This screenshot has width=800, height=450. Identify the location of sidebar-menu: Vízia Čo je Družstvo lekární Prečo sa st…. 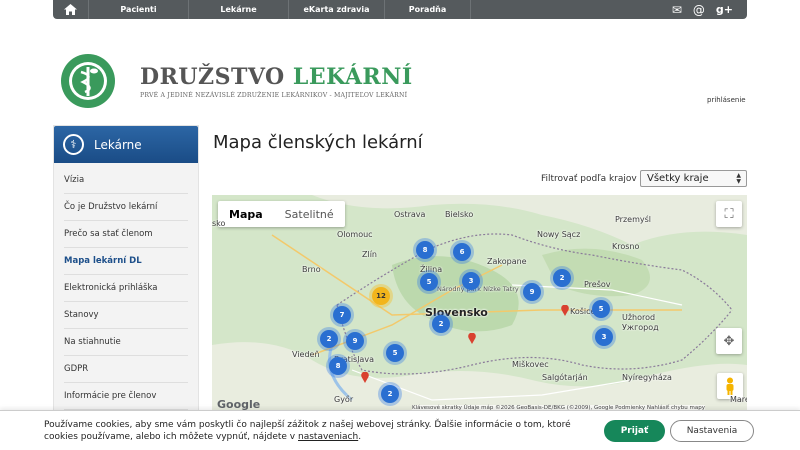
(126, 286).